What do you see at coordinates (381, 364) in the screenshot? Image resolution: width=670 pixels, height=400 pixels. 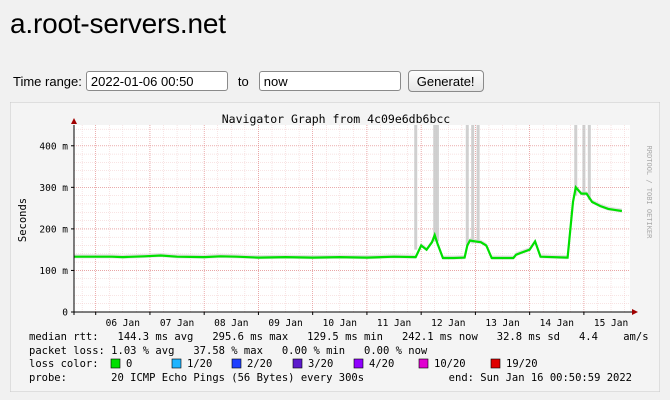 I see `loss-color-label: 4/20` at bounding box center [381, 364].